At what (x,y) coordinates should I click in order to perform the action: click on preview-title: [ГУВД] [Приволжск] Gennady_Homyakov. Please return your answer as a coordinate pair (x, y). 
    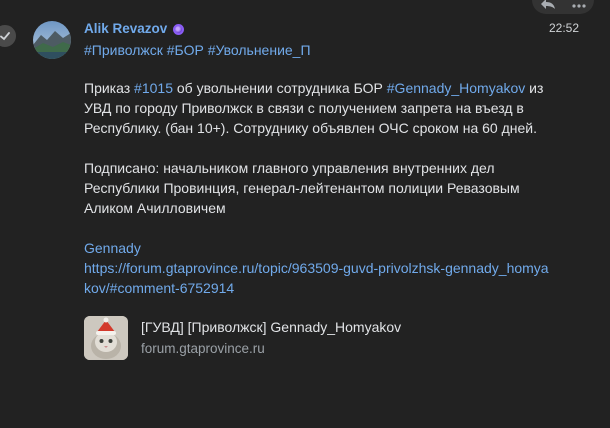
    Looking at the image, I should click on (271, 327).